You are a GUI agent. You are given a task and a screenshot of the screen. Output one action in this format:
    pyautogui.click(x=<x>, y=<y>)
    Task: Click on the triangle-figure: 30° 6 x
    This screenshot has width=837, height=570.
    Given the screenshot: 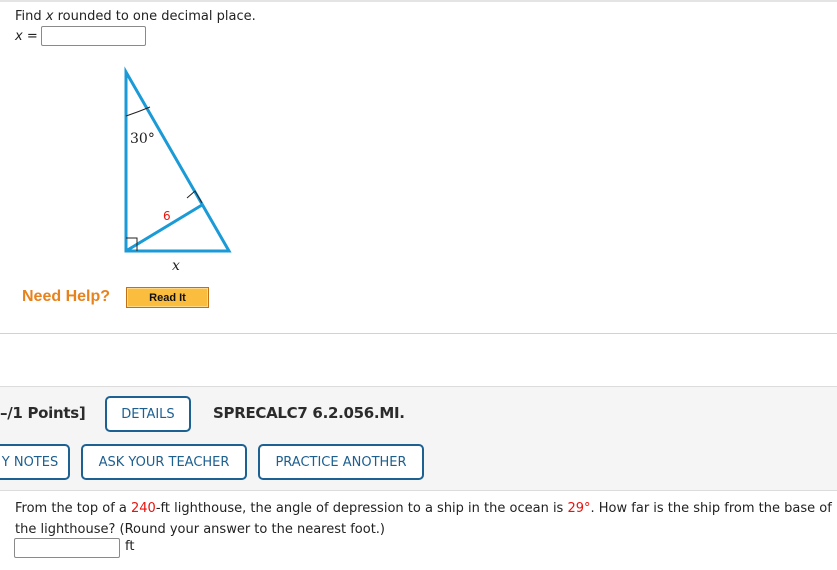 What is the action you would take?
    pyautogui.click(x=178, y=170)
    